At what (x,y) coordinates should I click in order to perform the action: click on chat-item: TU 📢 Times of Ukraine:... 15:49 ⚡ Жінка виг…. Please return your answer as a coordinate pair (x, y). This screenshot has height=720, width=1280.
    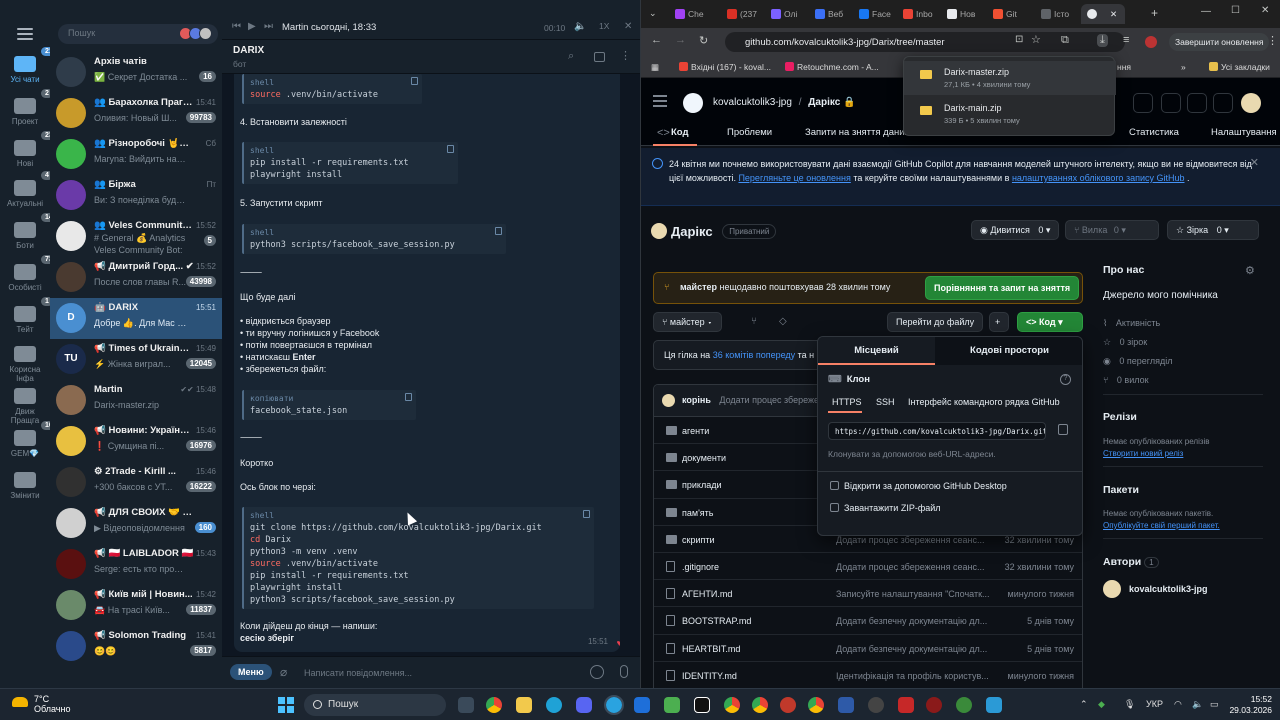
    Looking at the image, I should click on (136, 359).